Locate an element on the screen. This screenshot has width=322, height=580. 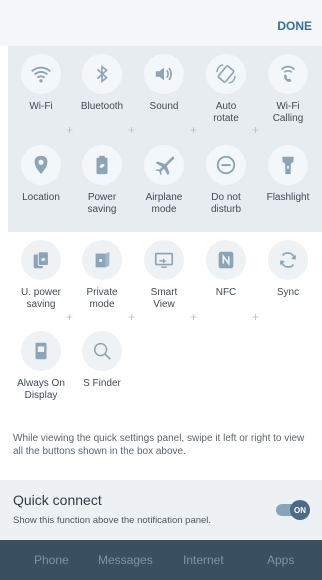
quick-connect-title: Quick connect is located at coordinates (57, 500).